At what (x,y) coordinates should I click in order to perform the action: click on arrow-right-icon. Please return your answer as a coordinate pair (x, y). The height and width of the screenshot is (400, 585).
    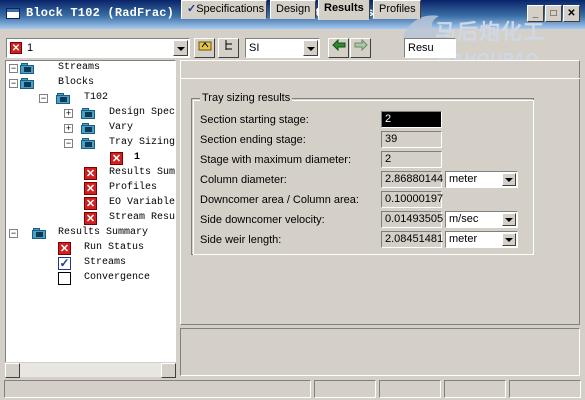
    Looking at the image, I should click on (361, 45).